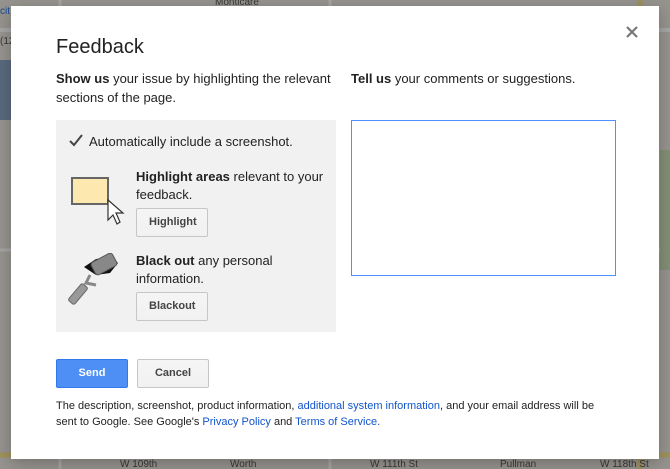 This screenshot has width=670, height=469. I want to click on tell-us-instructions: Tell us your comments or suggestions., so click(491, 78).